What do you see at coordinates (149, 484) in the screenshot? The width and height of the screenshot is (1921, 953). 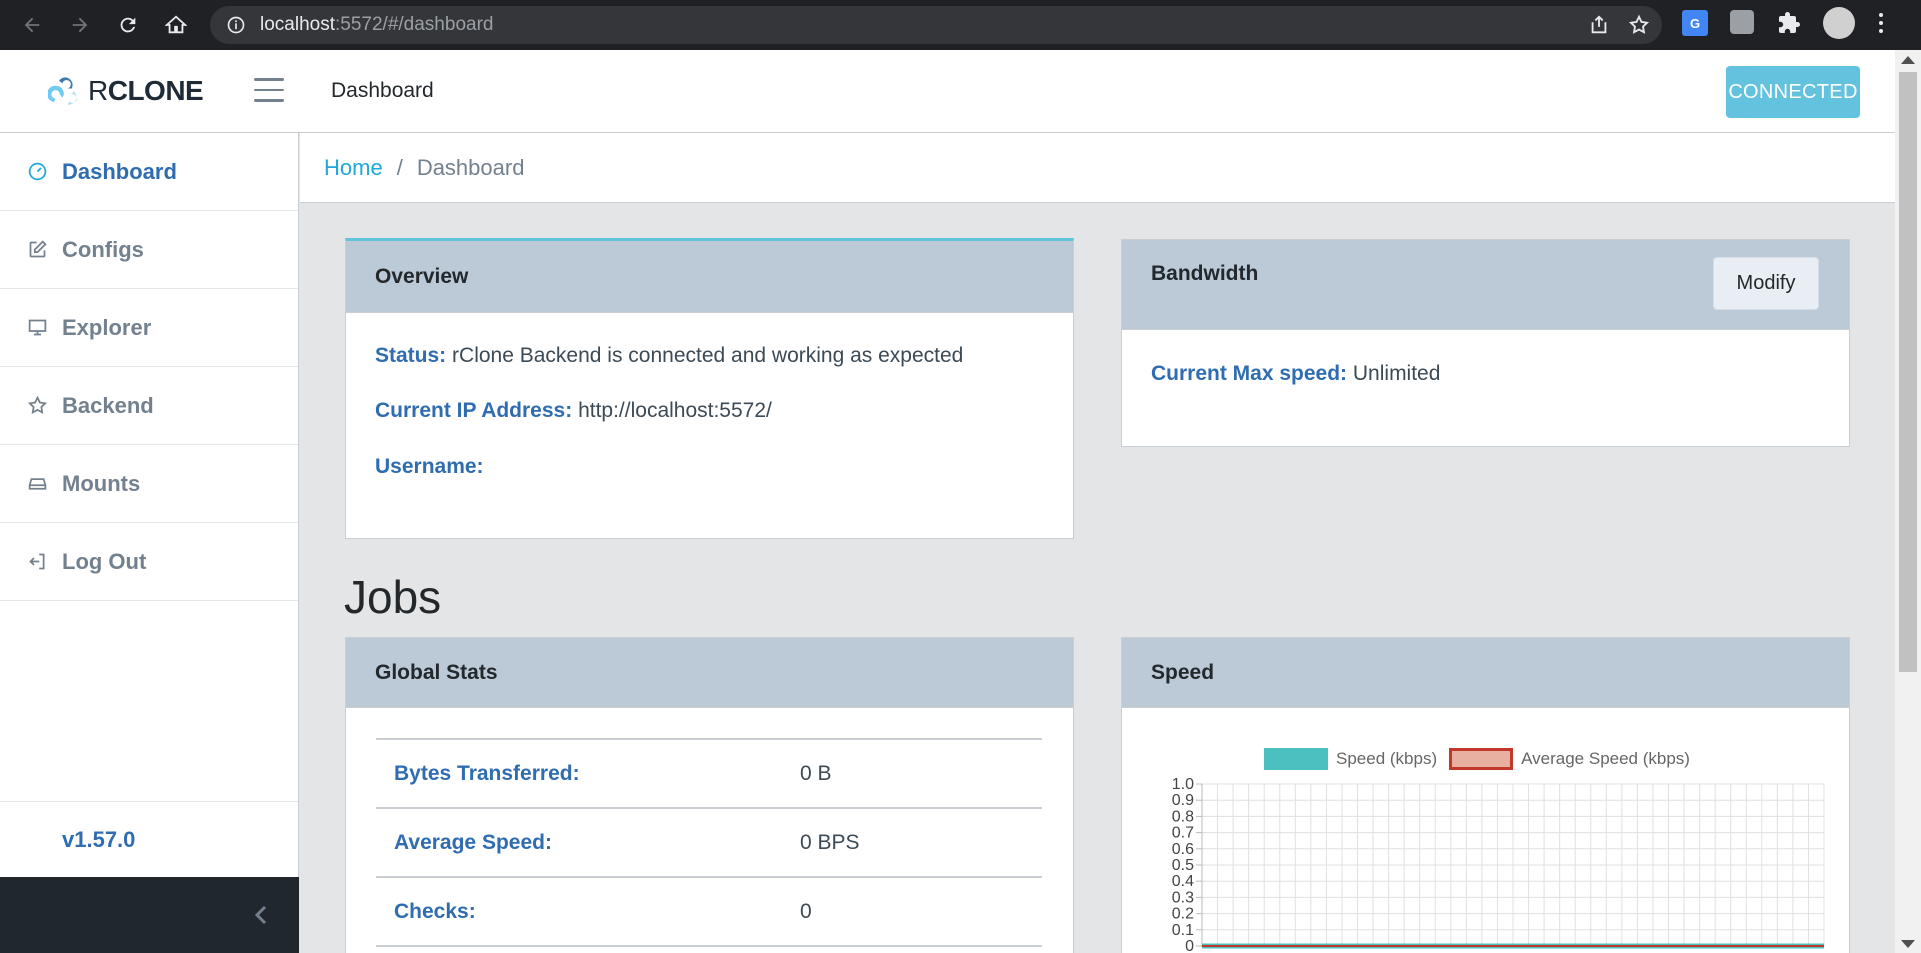 I see `sidebar-item-mounts: Mounts` at bounding box center [149, 484].